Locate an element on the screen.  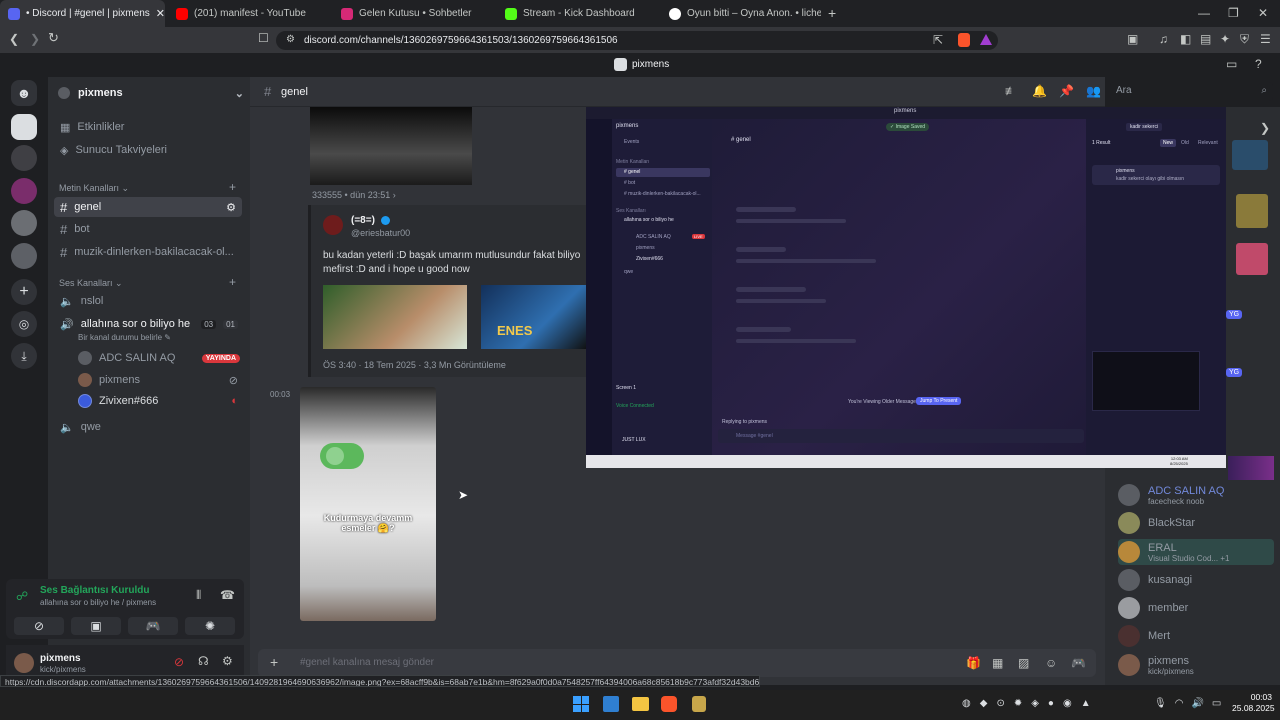
download-icon: ⤓ is located at coordinates (24, 356).